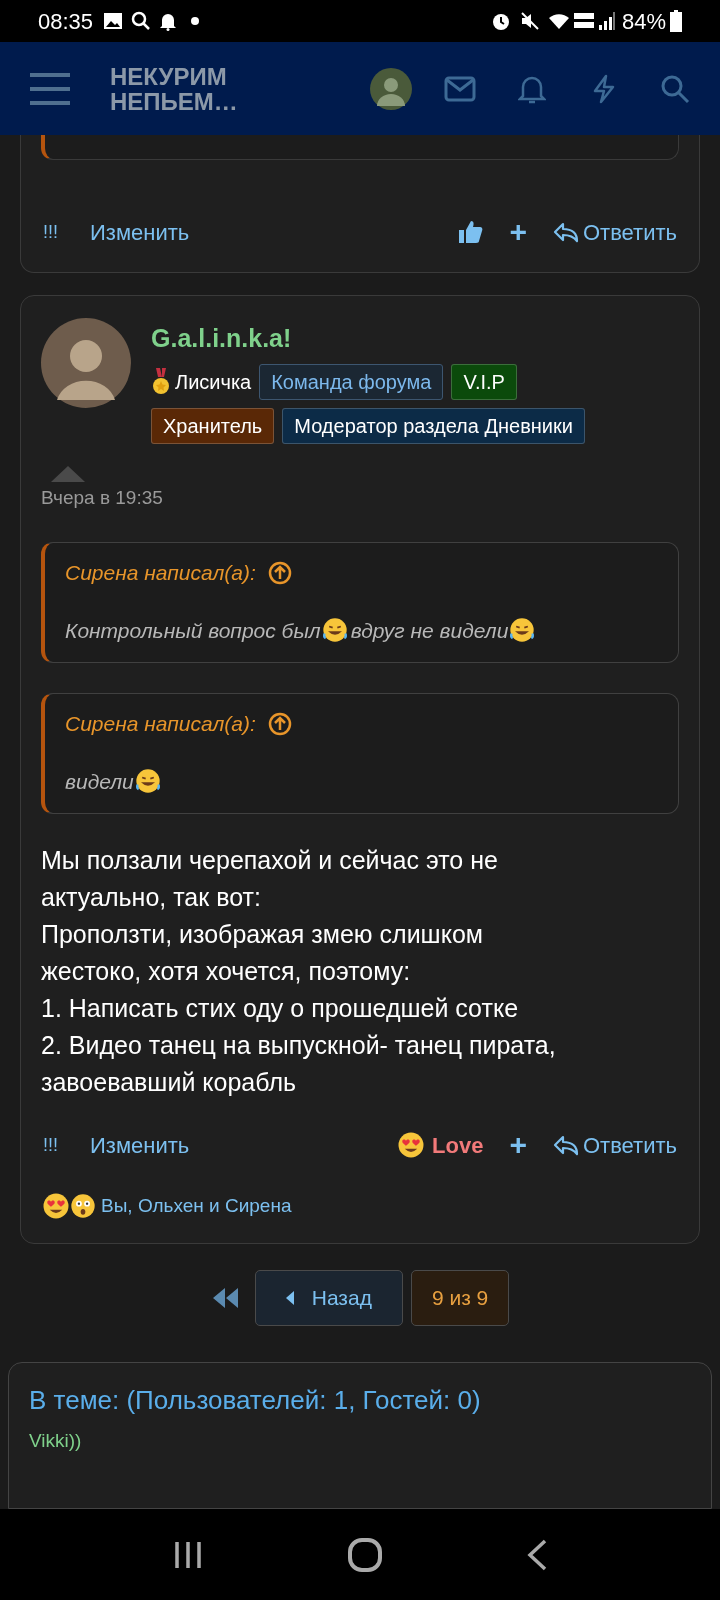 Image resolution: width=720 pixels, height=1600 pixels. I want to click on mute-icon, so click(529, 21).